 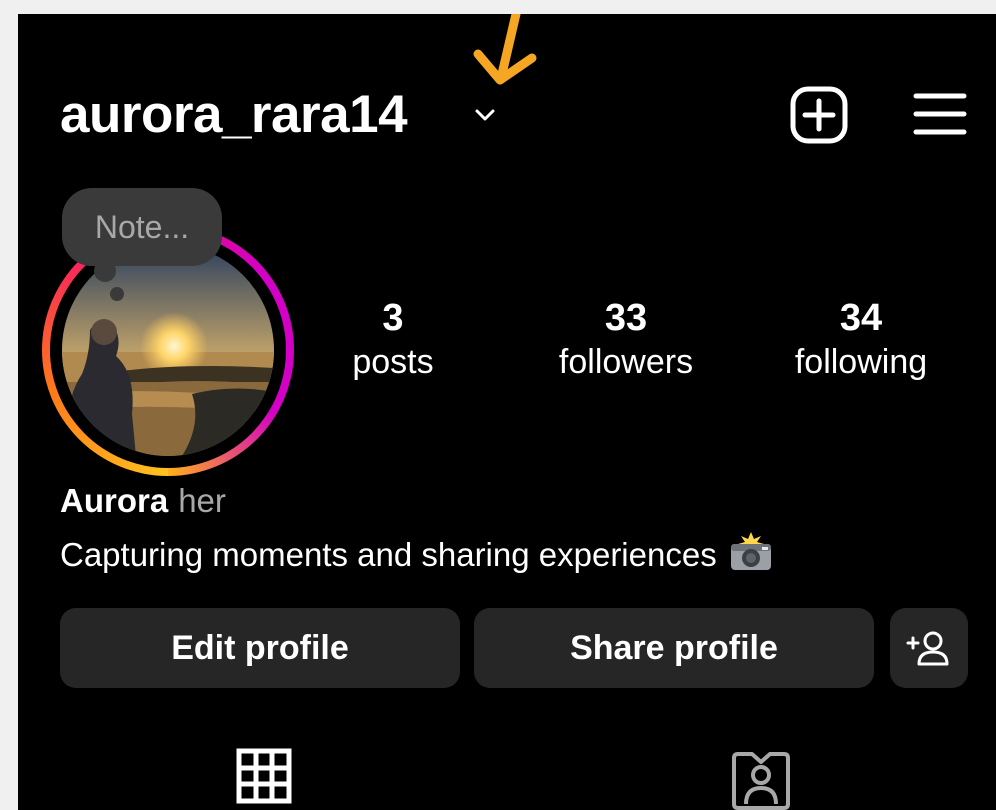 I want to click on stat-followers-label: followers, so click(x=626, y=362).